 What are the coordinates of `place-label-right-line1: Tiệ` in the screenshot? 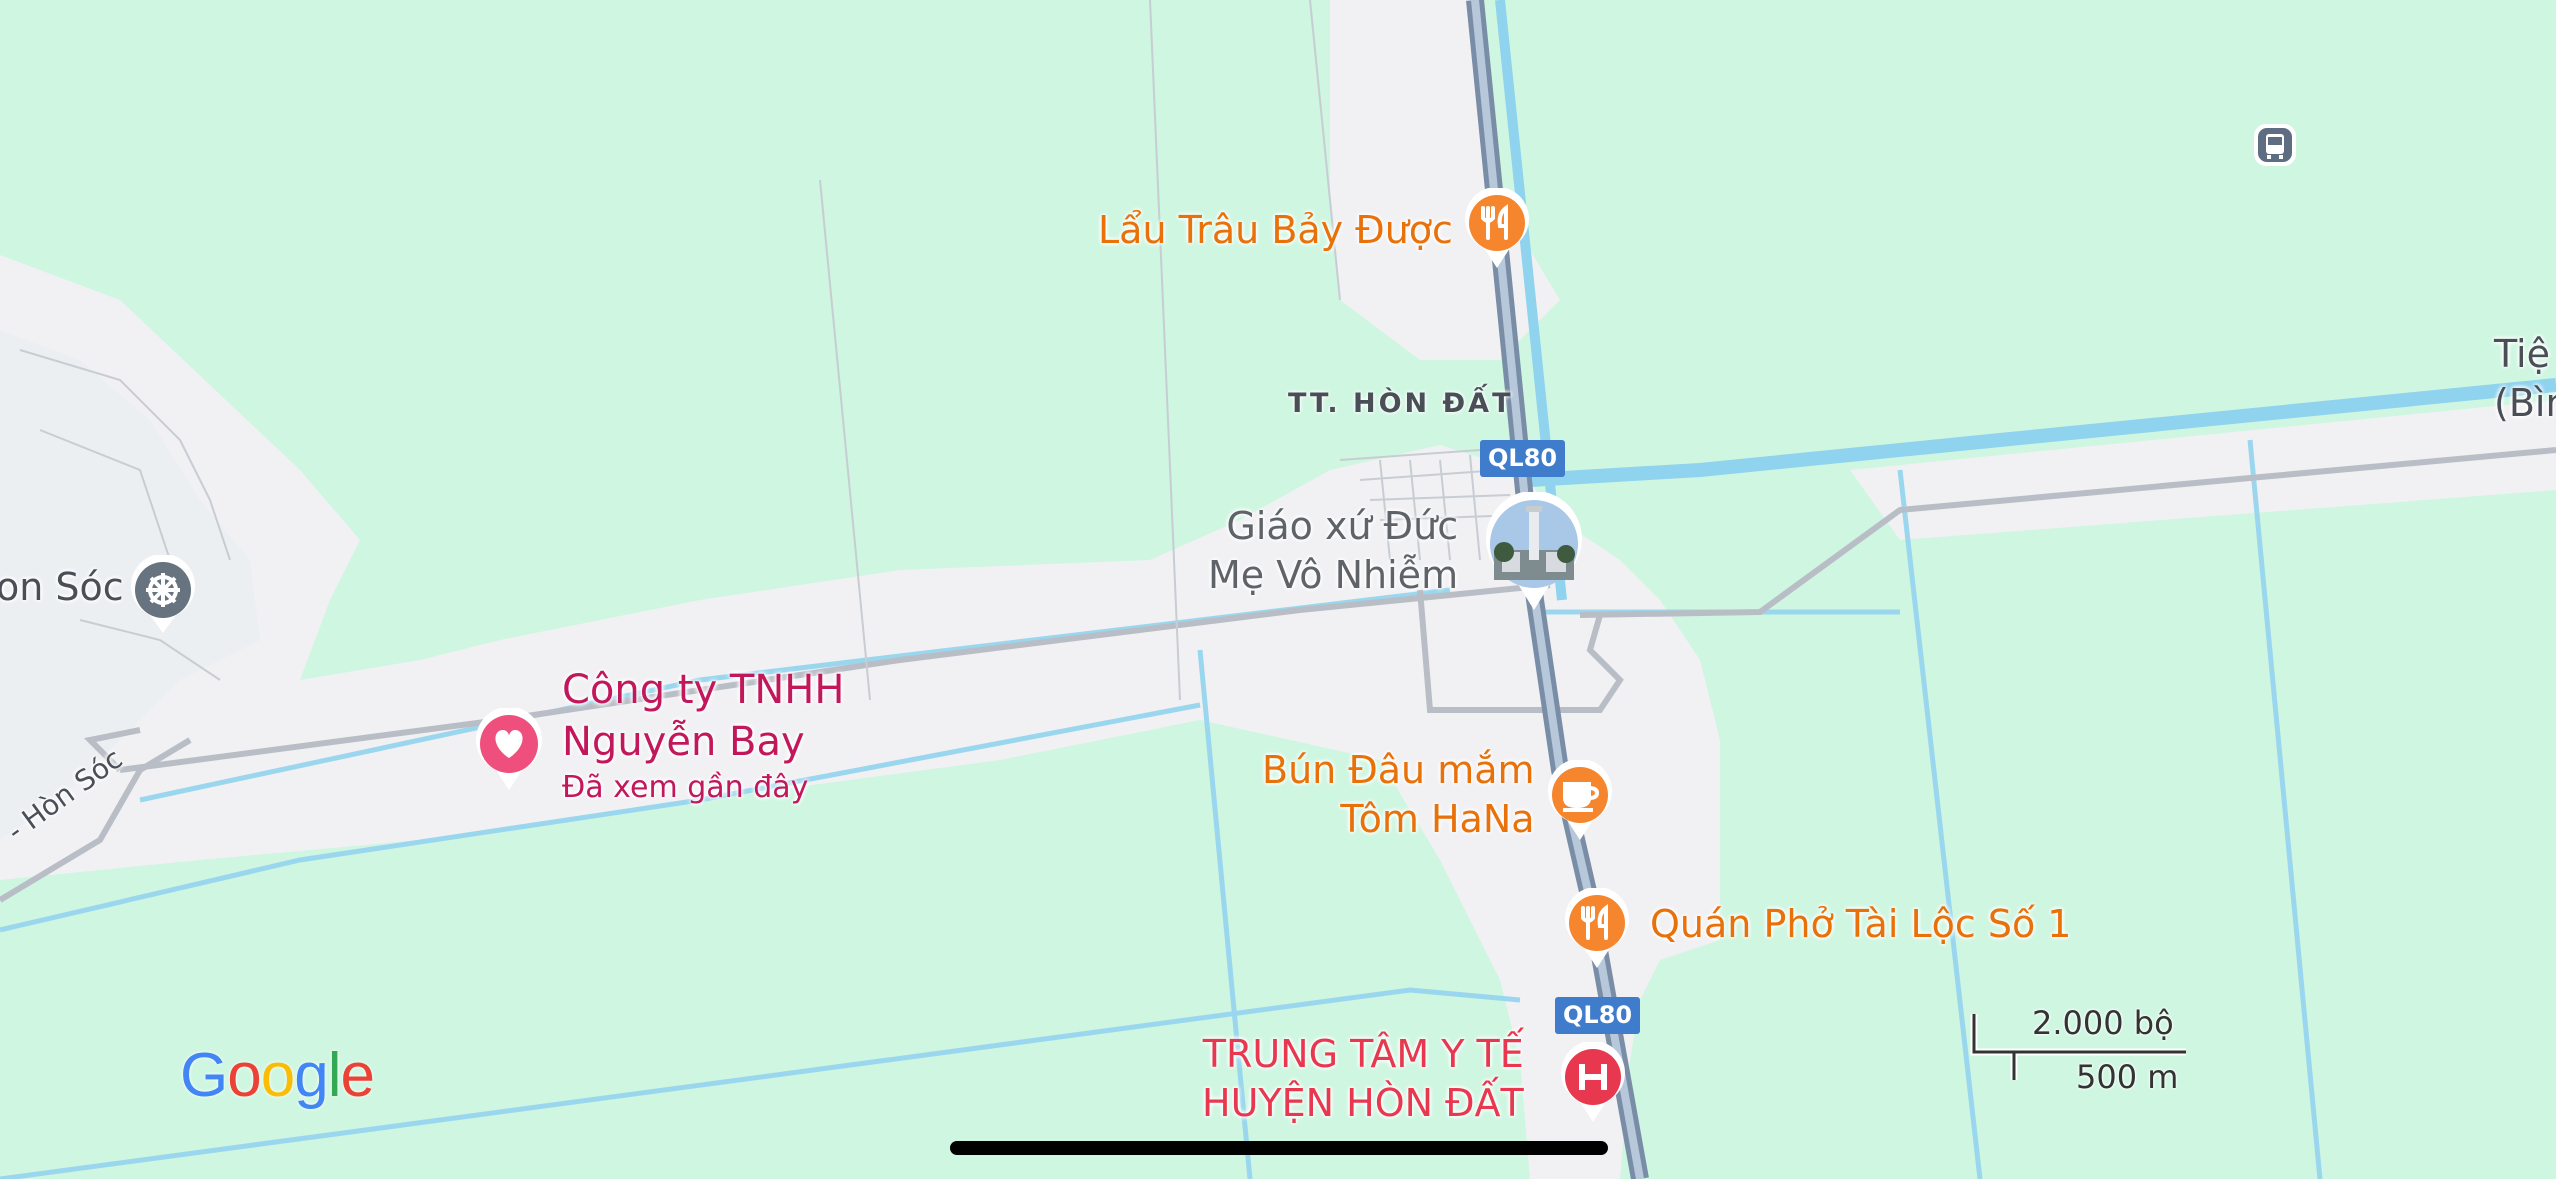 It's located at (2522, 354).